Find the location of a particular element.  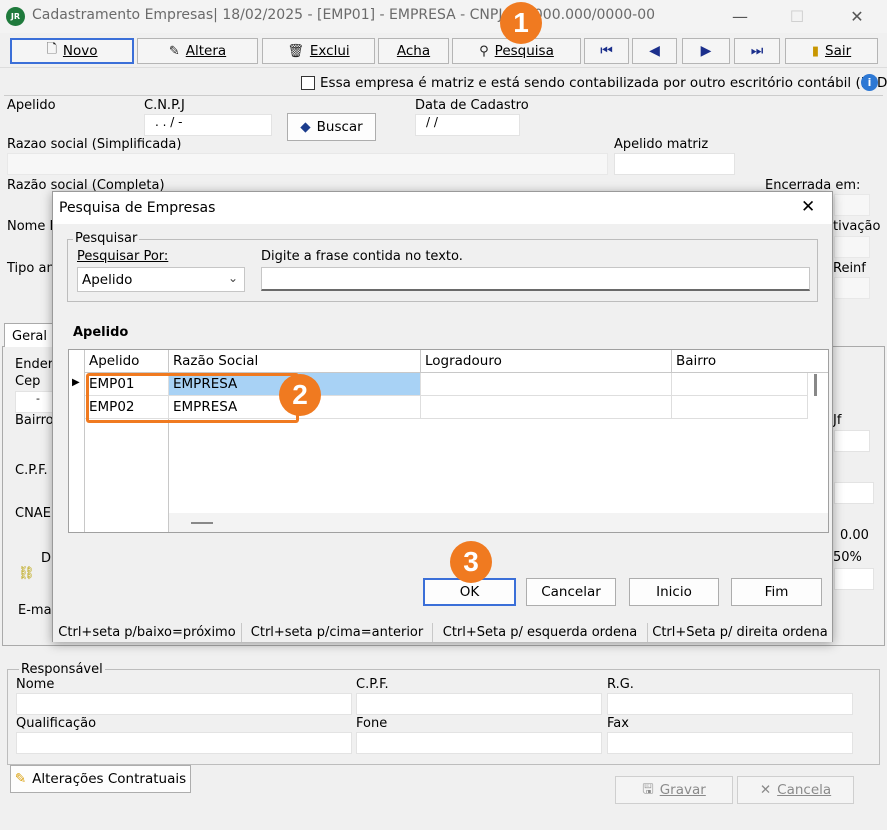

gravar-button: 🖫 Gravar is located at coordinates (674, 790).